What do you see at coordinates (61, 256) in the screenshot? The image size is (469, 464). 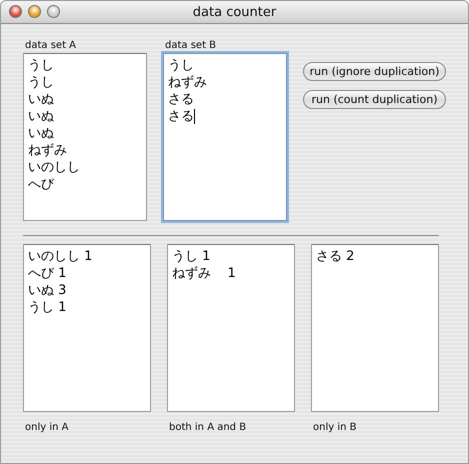 I see `result-line: いのしし 1` at bounding box center [61, 256].